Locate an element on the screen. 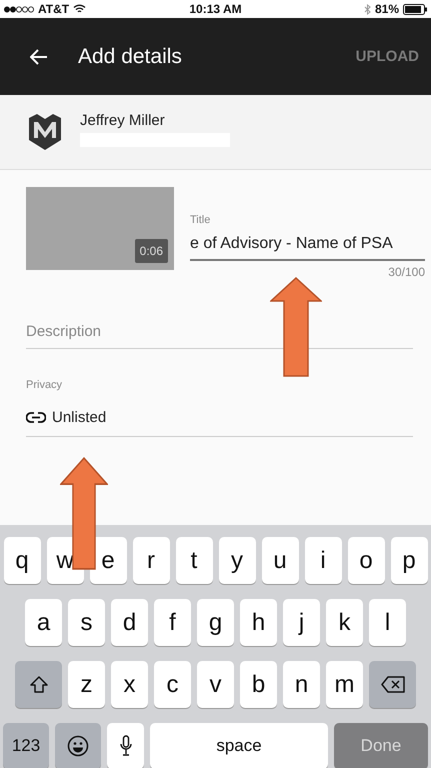 This screenshot has height=768, width=431. backspace-icon is located at coordinates (392, 684).